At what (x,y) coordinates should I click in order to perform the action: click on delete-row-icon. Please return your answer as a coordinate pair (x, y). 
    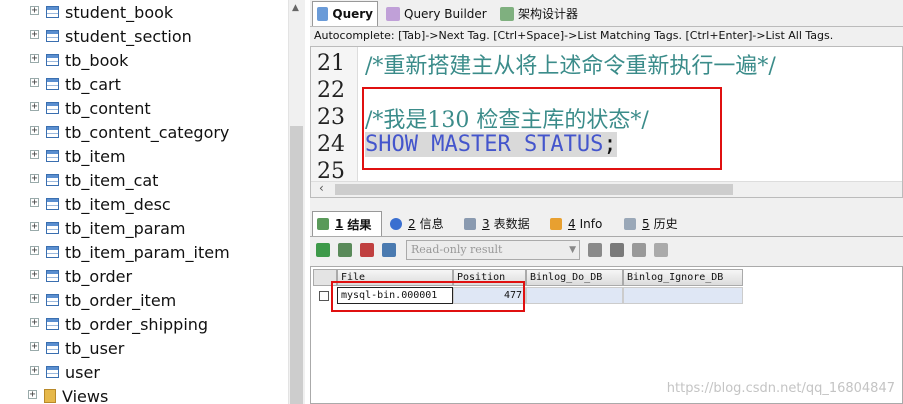
    Looking at the image, I should click on (367, 250).